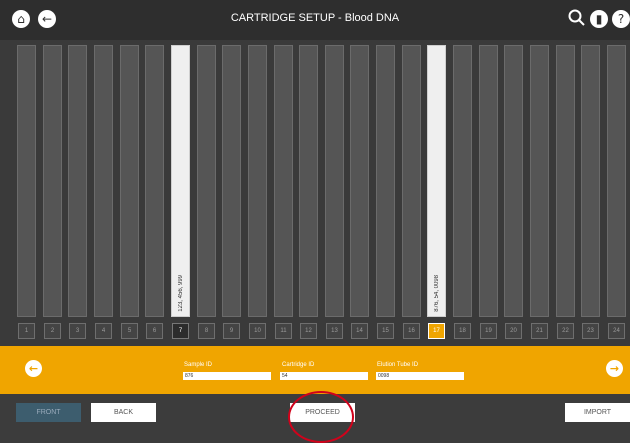 The image size is (630, 443). What do you see at coordinates (52, 331) in the screenshot?
I see `slot-number: 2` at bounding box center [52, 331].